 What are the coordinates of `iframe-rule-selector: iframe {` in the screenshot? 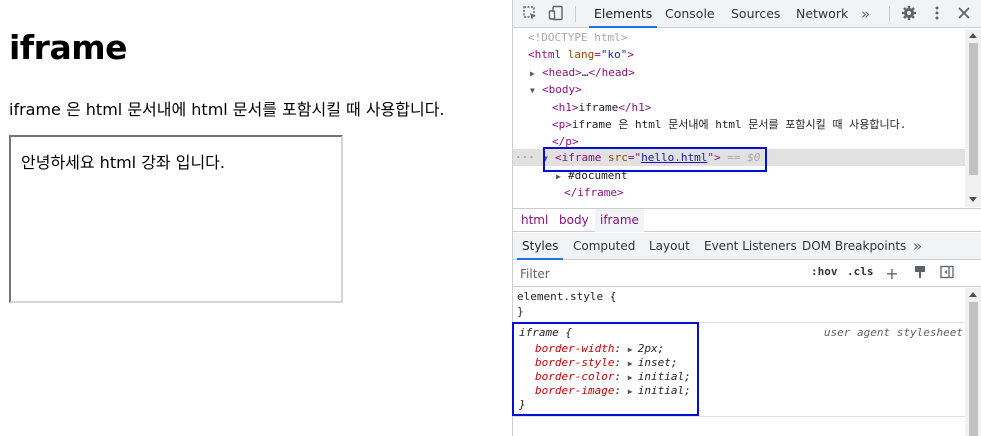 It's located at (545, 333).